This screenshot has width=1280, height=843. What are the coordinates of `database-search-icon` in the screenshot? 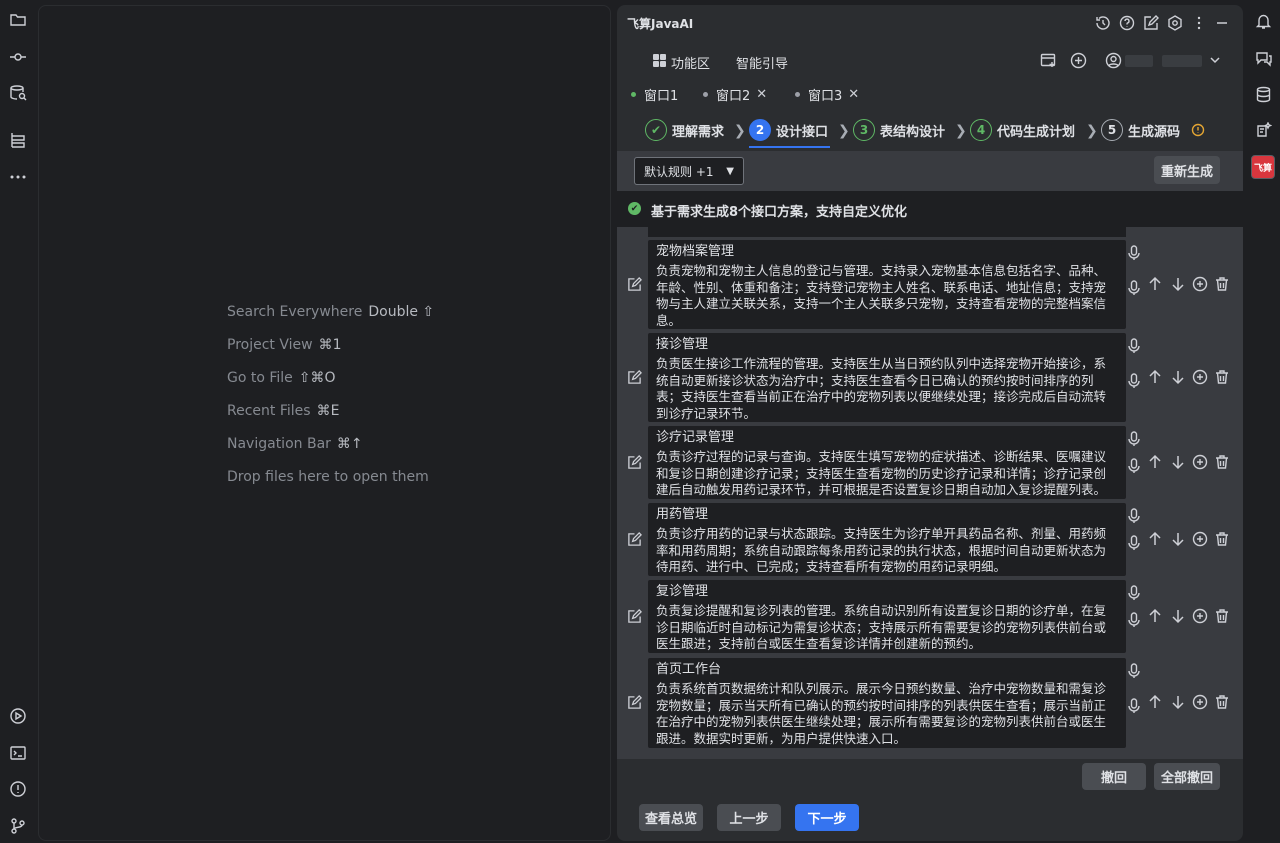 It's located at (18, 93).